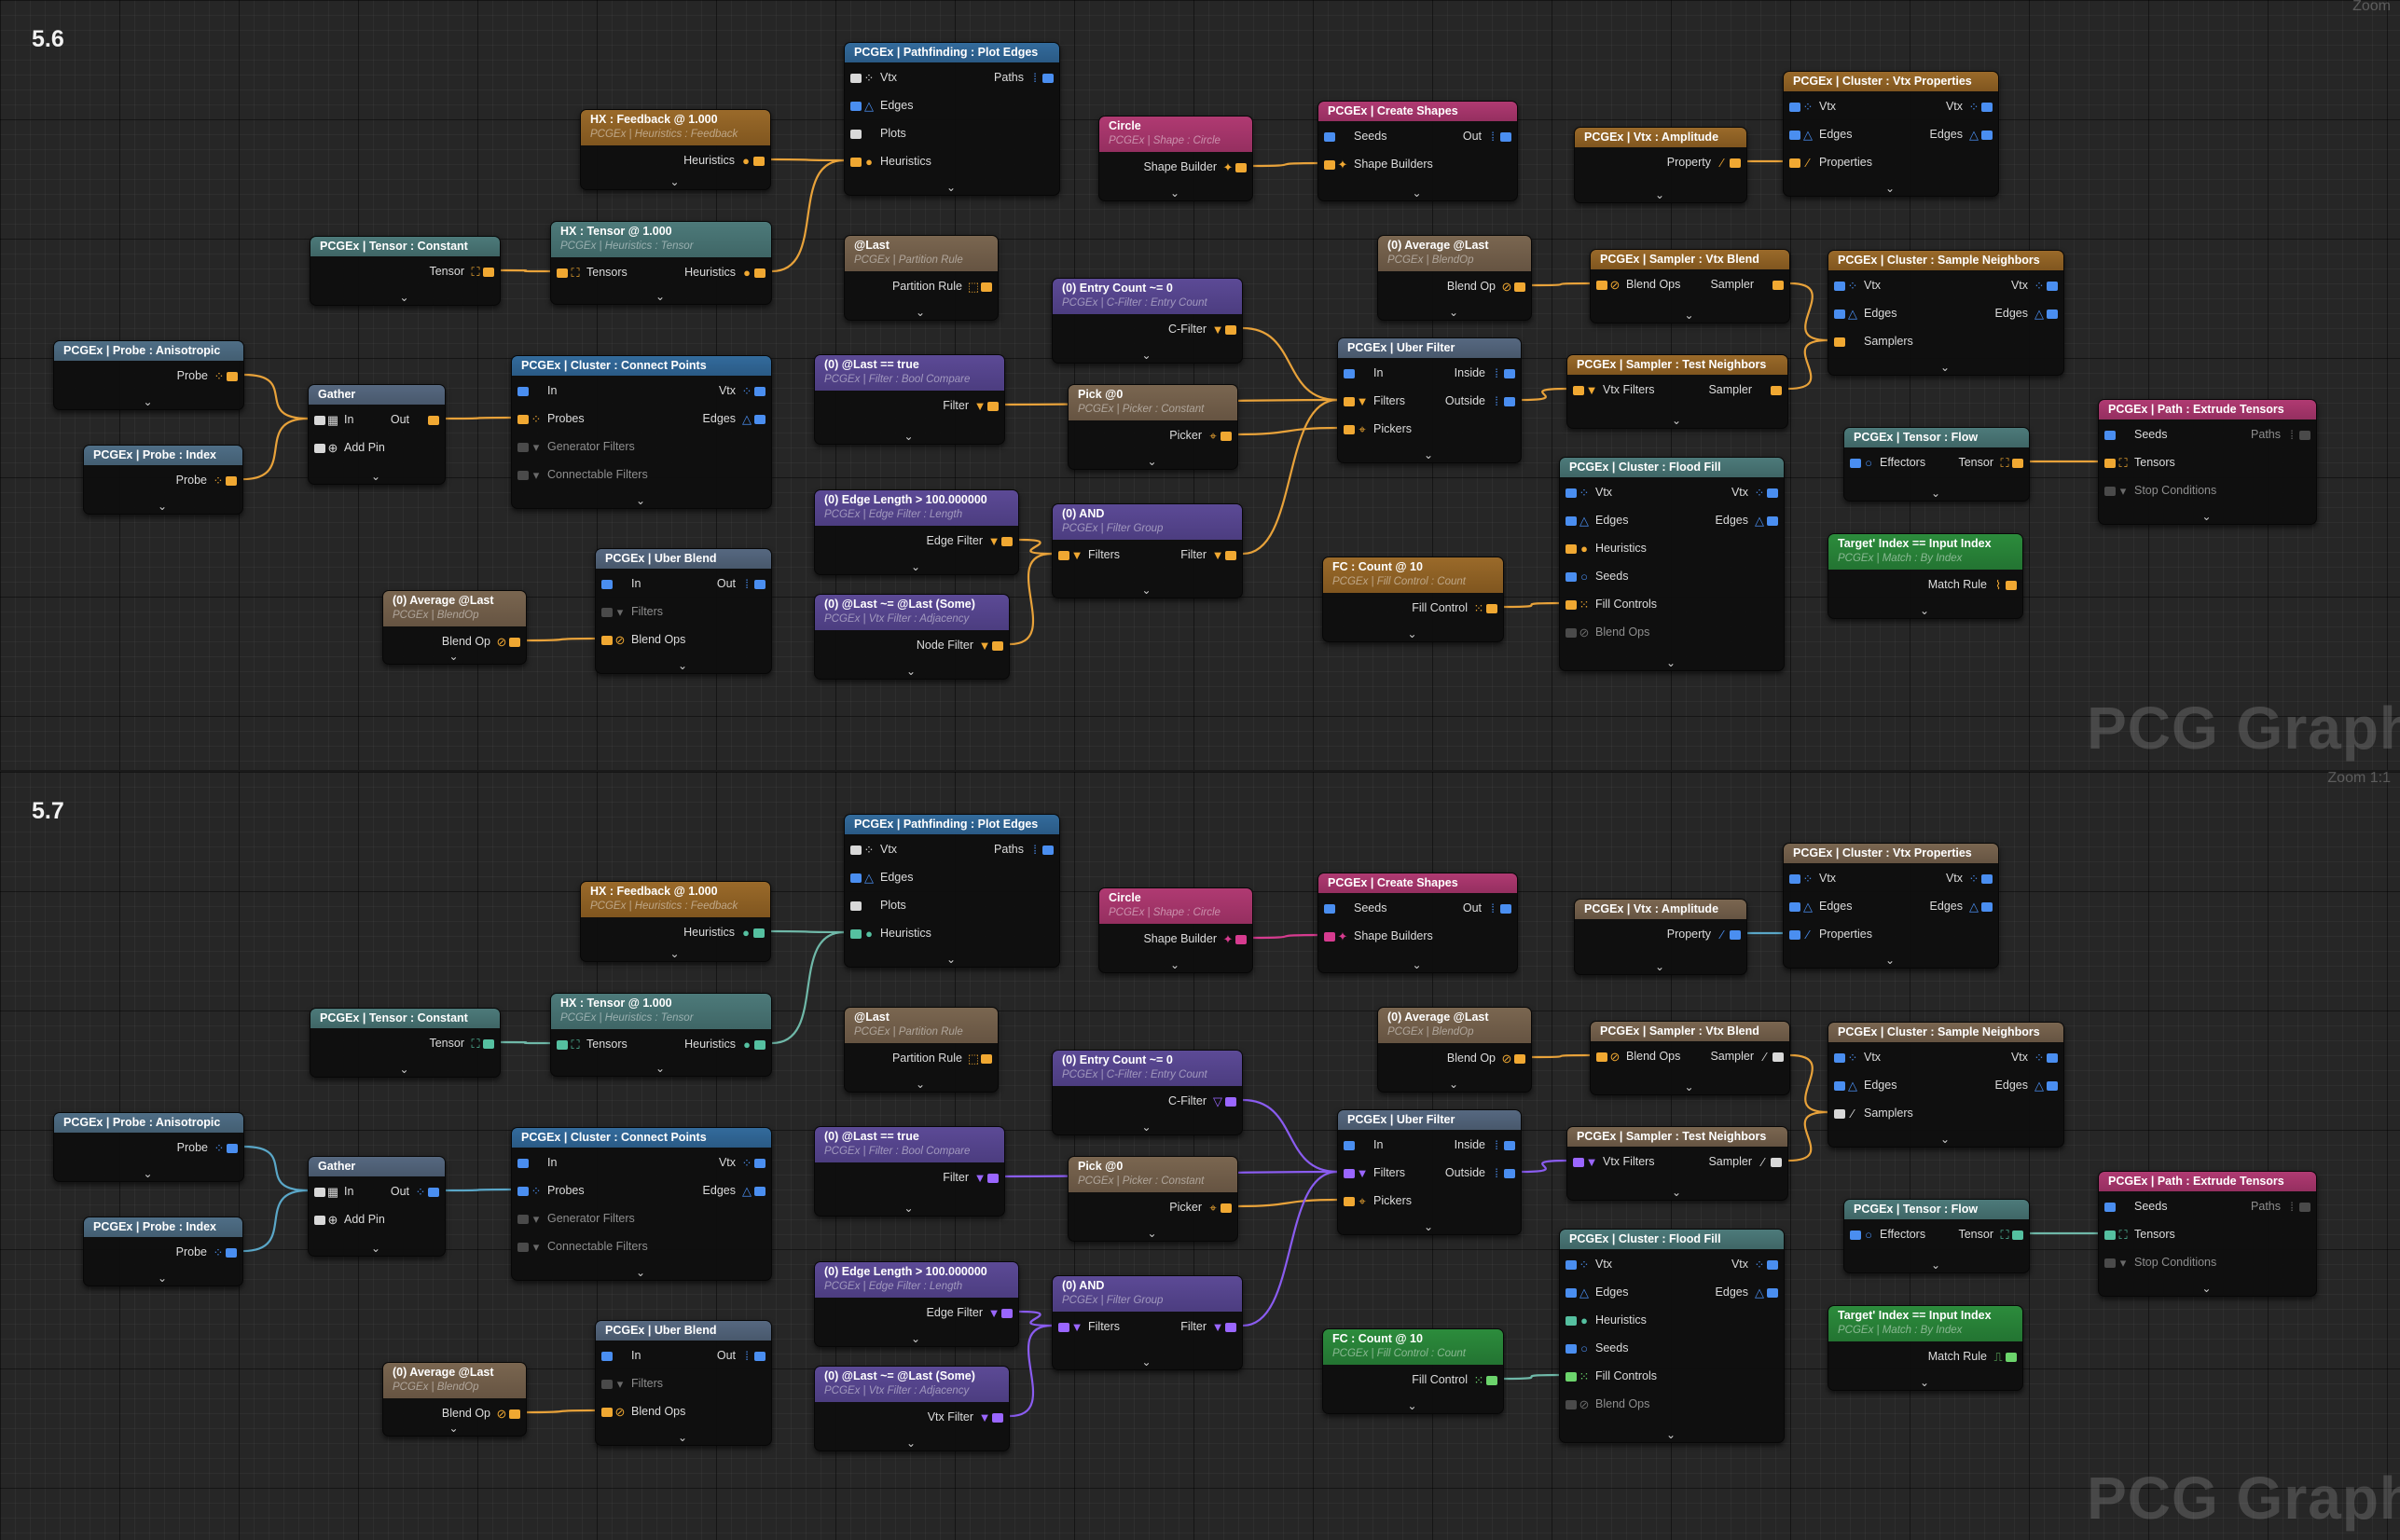 The width and height of the screenshot is (2400, 1540). Describe the element at coordinates (641, 366) in the screenshot. I see `node-header: PCGEx | Cluster : Connect Points` at that location.